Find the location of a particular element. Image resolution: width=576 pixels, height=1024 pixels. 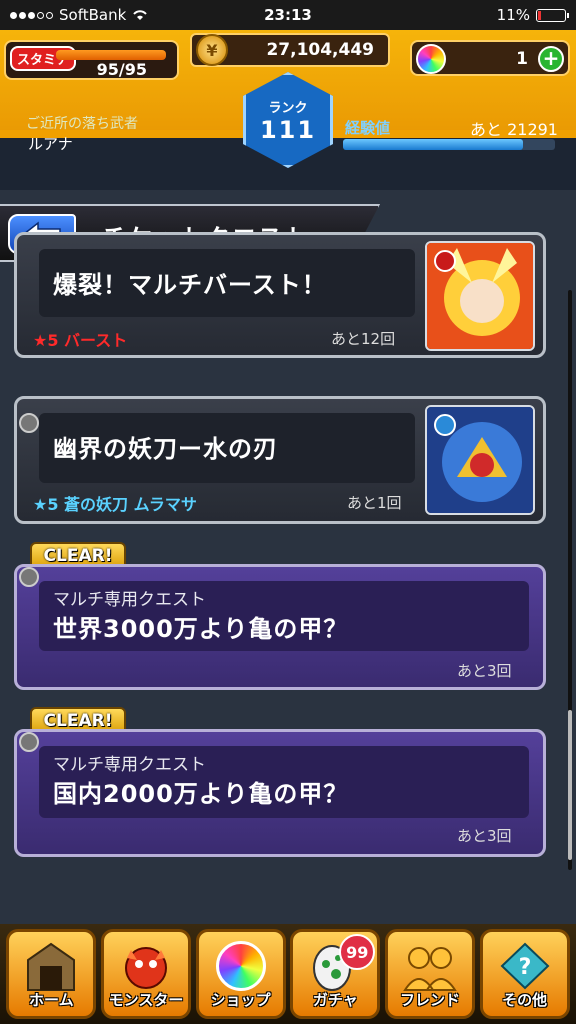

quest-reward: ★5 バースト is located at coordinates (80, 340).